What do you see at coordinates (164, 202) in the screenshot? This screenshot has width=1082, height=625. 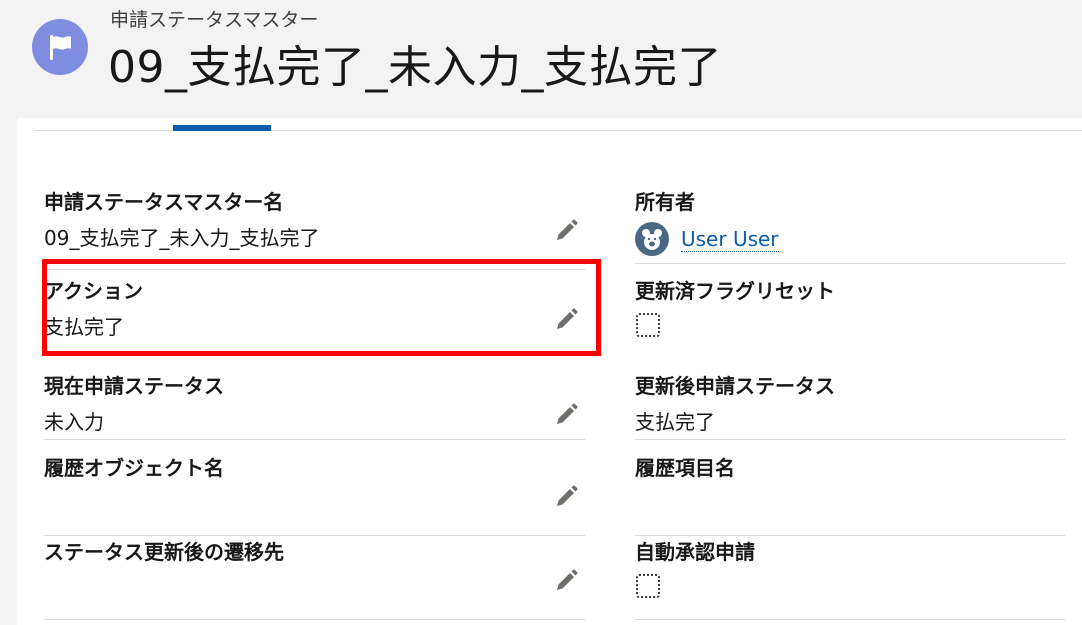 I see `field-label: 申請ステータスマスター名` at bounding box center [164, 202].